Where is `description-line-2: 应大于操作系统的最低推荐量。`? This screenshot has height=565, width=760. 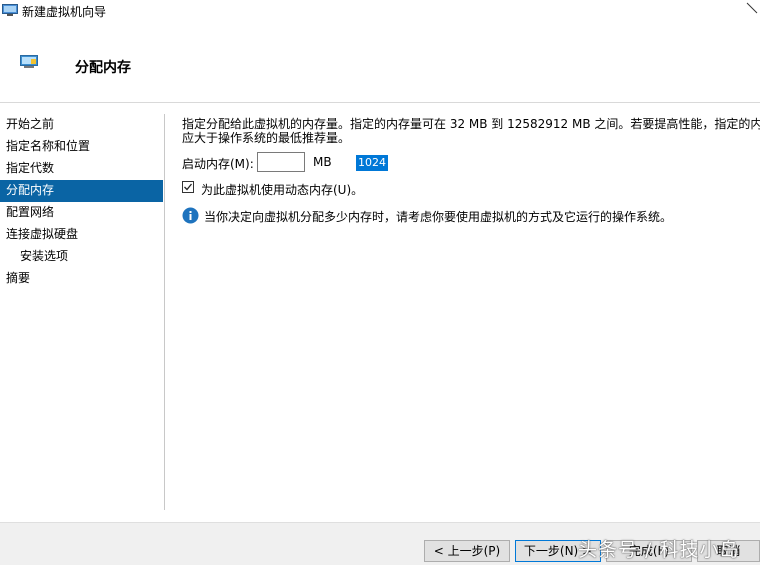 description-line-2: 应大于操作系统的最低推荐量。 is located at coordinates (266, 138).